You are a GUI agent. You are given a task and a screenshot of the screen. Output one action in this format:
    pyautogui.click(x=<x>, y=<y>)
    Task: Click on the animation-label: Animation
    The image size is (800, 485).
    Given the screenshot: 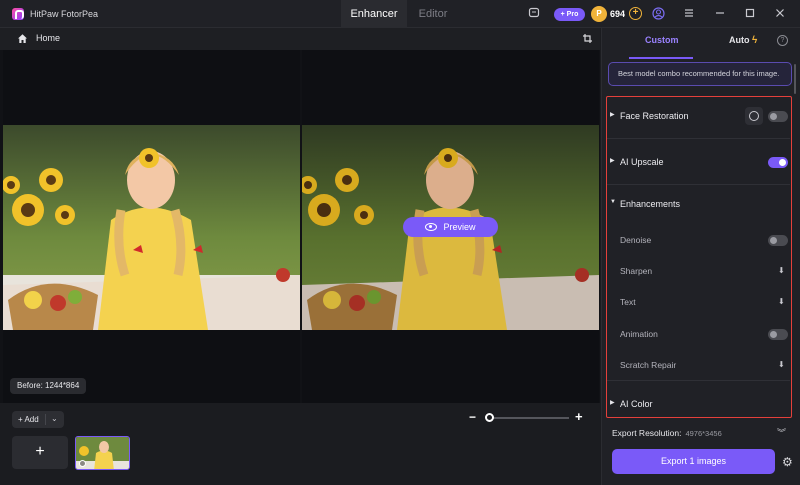 What is the action you would take?
    pyautogui.click(x=639, y=334)
    